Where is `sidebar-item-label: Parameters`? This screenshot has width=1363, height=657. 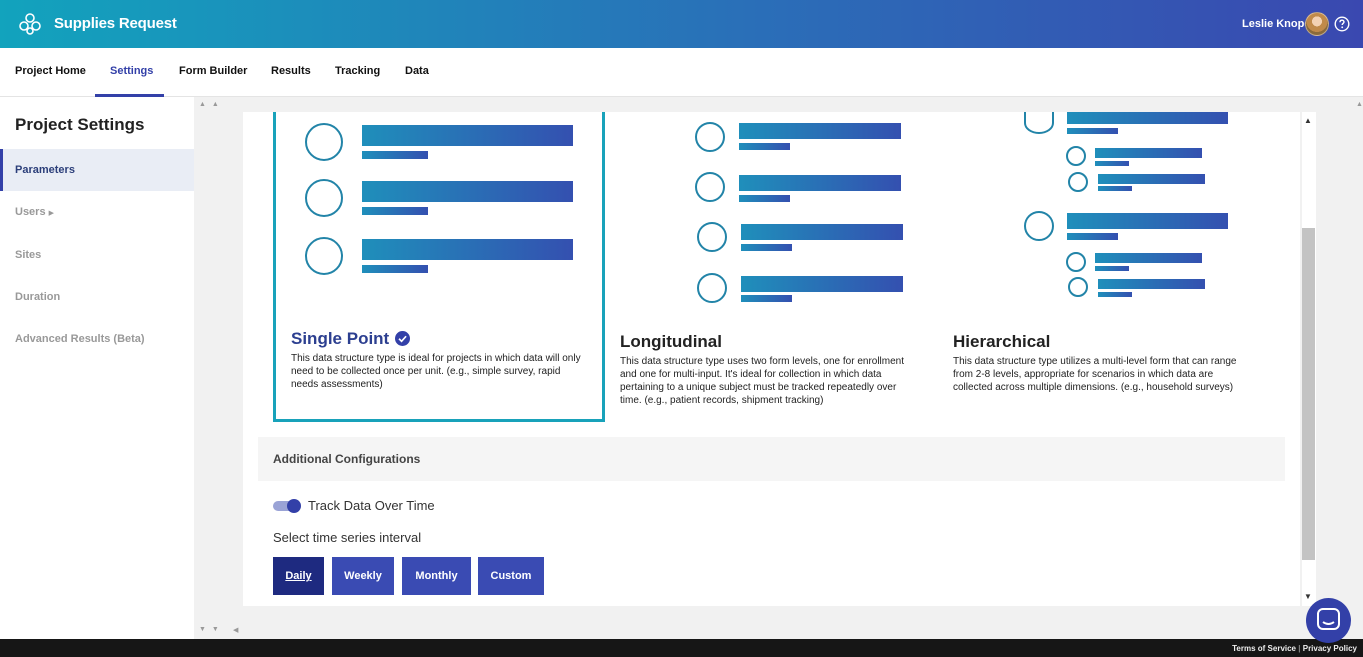
sidebar-item-label: Parameters is located at coordinates (45, 170).